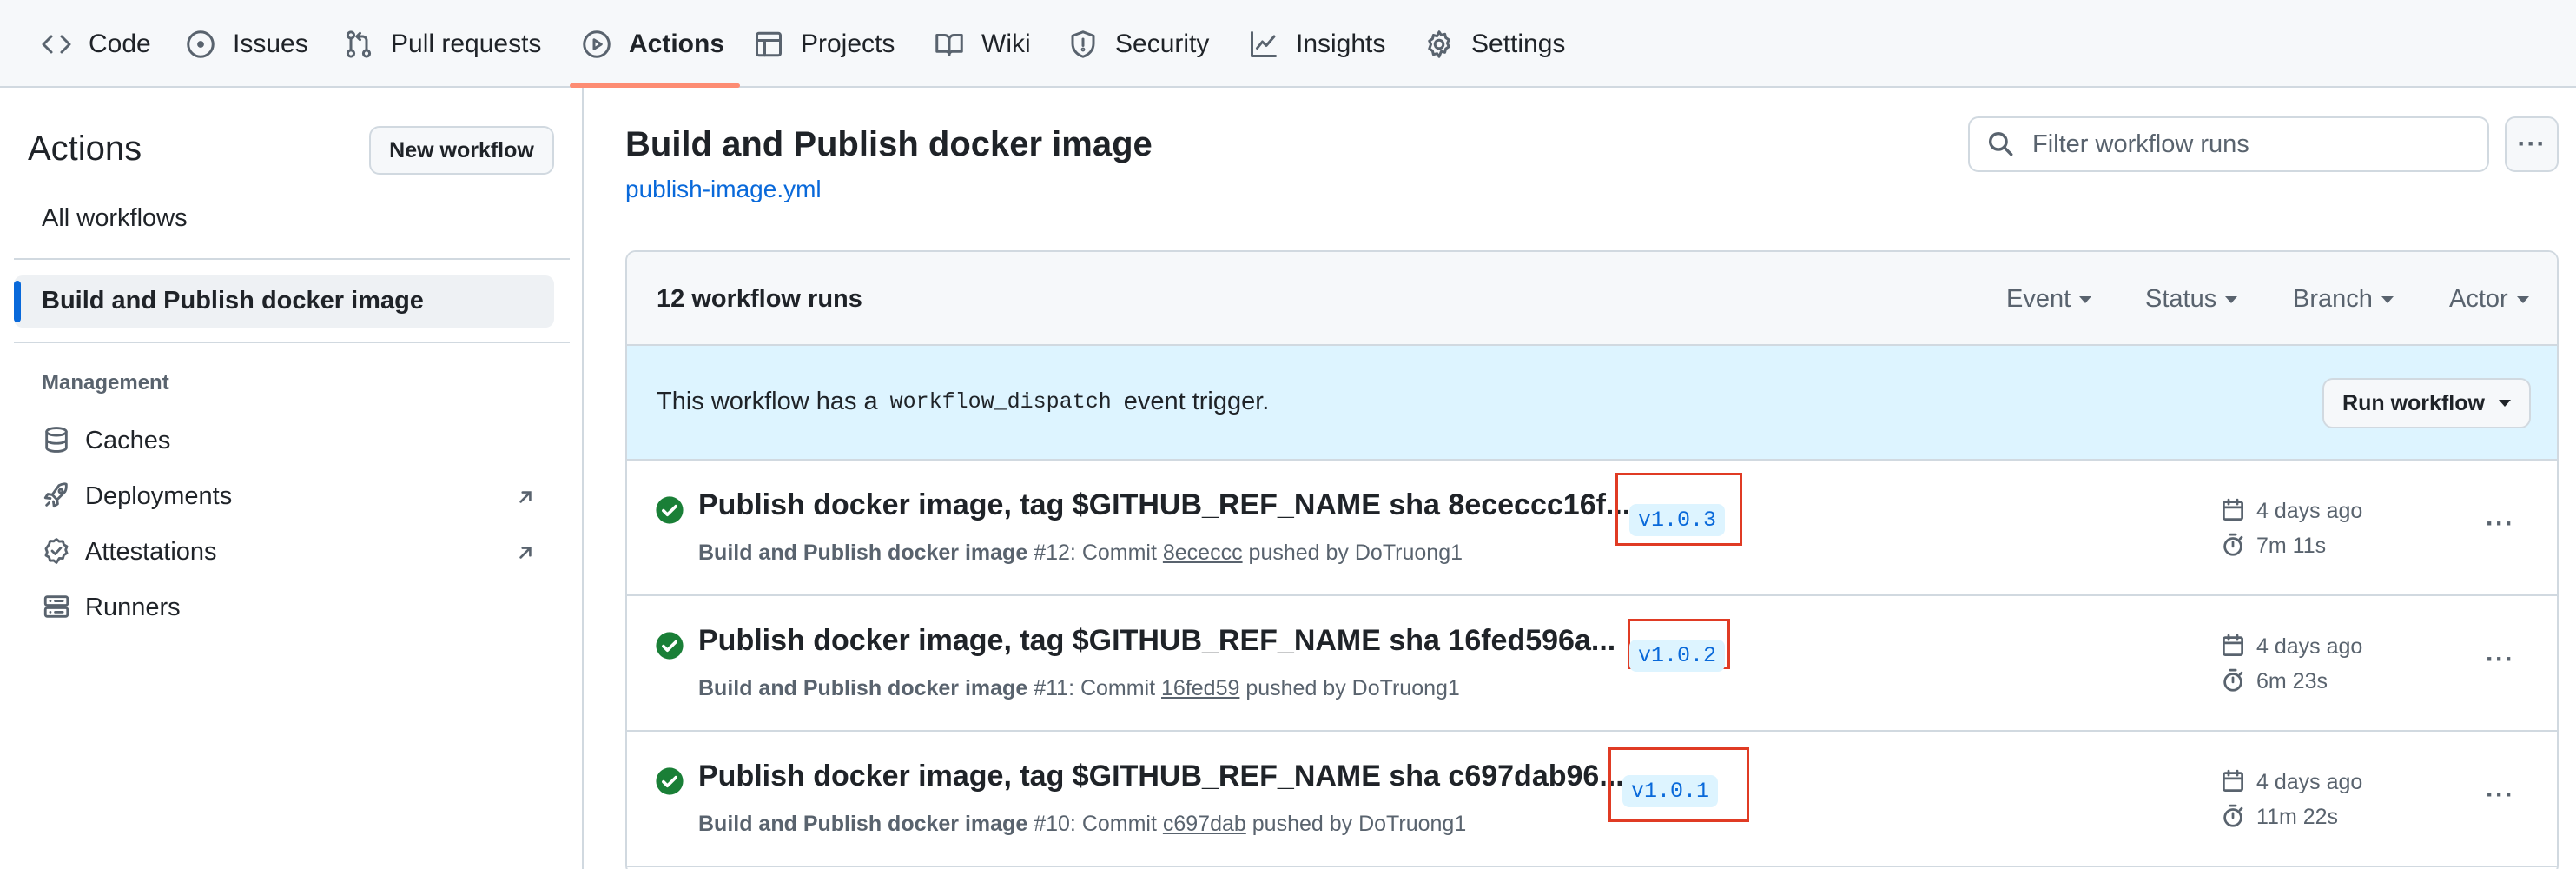 This screenshot has width=2576, height=869. I want to click on event-filter-dropdown: Event, so click(2049, 299).